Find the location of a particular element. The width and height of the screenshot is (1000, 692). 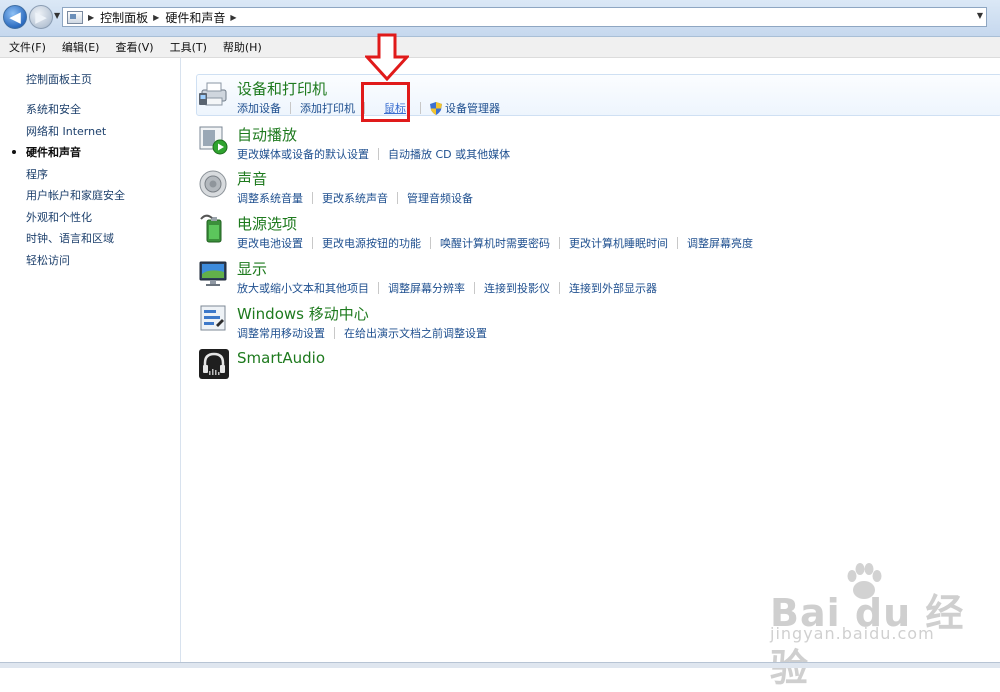

menu-file: 文件(F) is located at coordinates (26, 47).